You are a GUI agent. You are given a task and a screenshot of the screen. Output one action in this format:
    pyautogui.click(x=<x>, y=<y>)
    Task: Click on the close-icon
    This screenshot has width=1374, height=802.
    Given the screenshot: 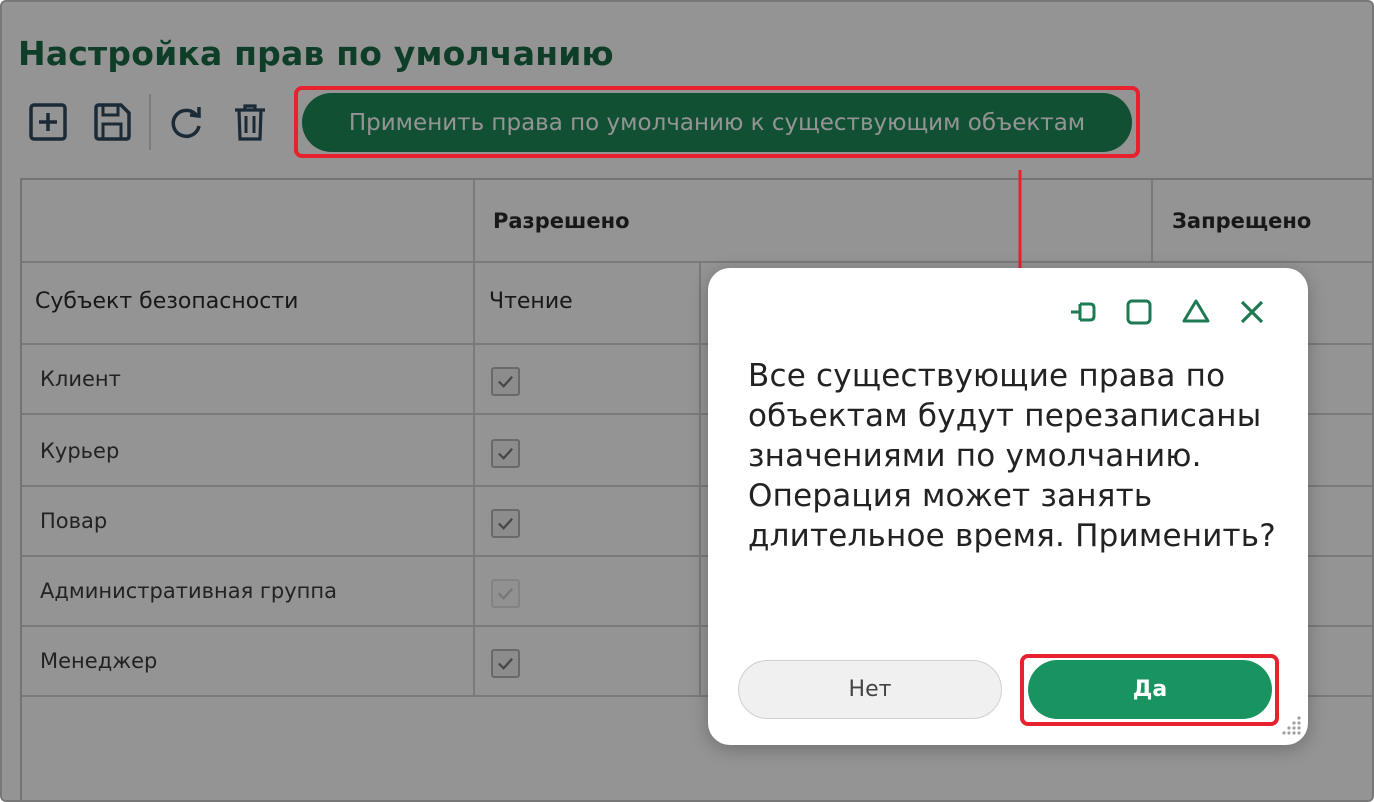 What is the action you would take?
    pyautogui.click(x=1252, y=312)
    